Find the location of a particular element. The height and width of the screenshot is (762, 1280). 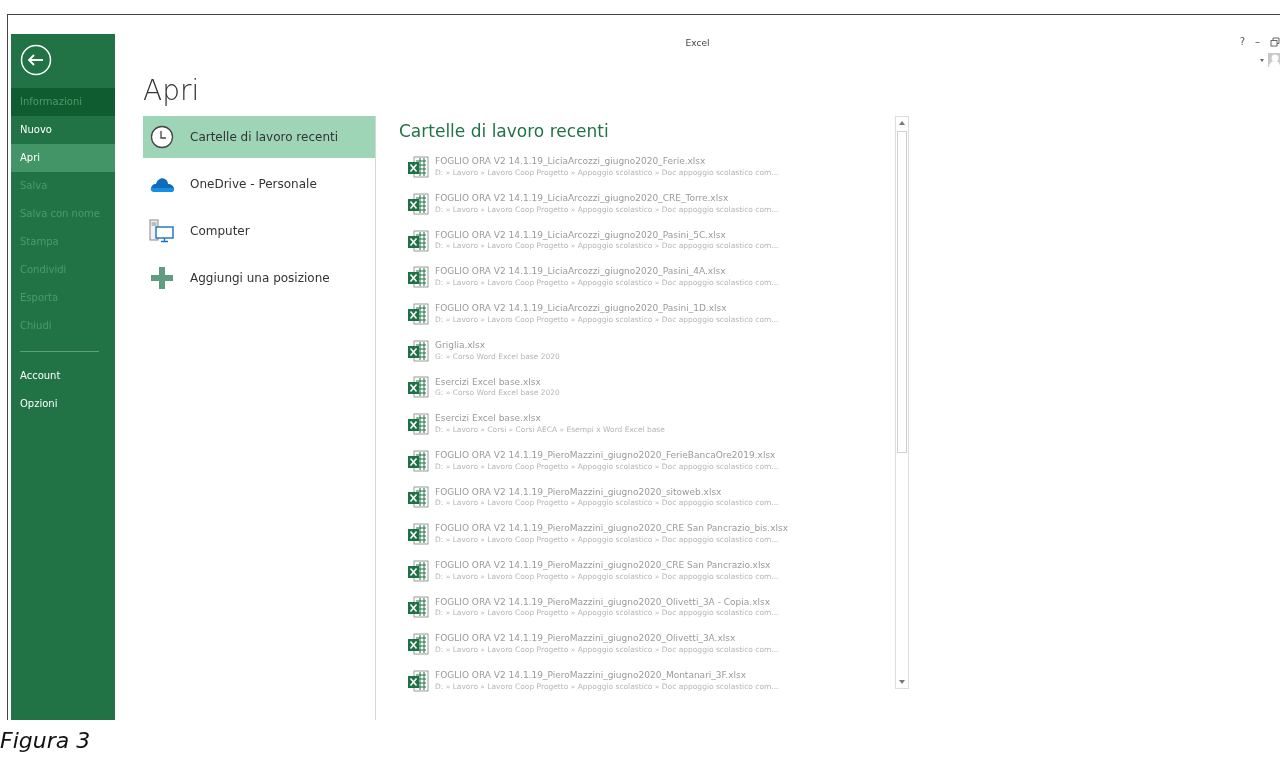

help-button: ? is located at coordinates (1242, 41).